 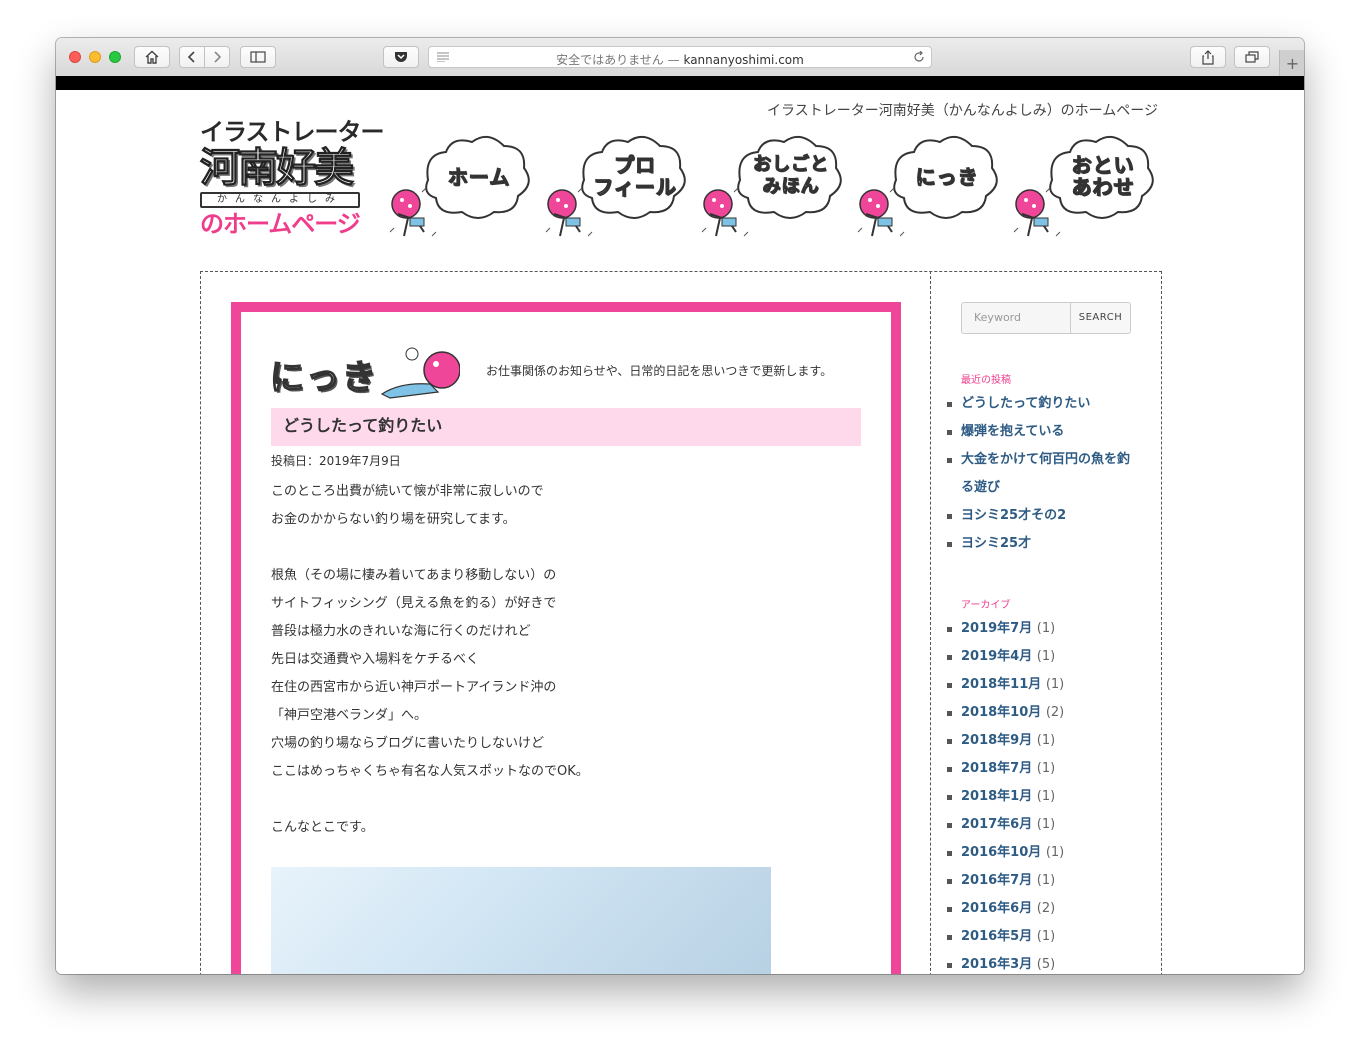 I want to click on top-black-bar, so click(x=680, y=83).